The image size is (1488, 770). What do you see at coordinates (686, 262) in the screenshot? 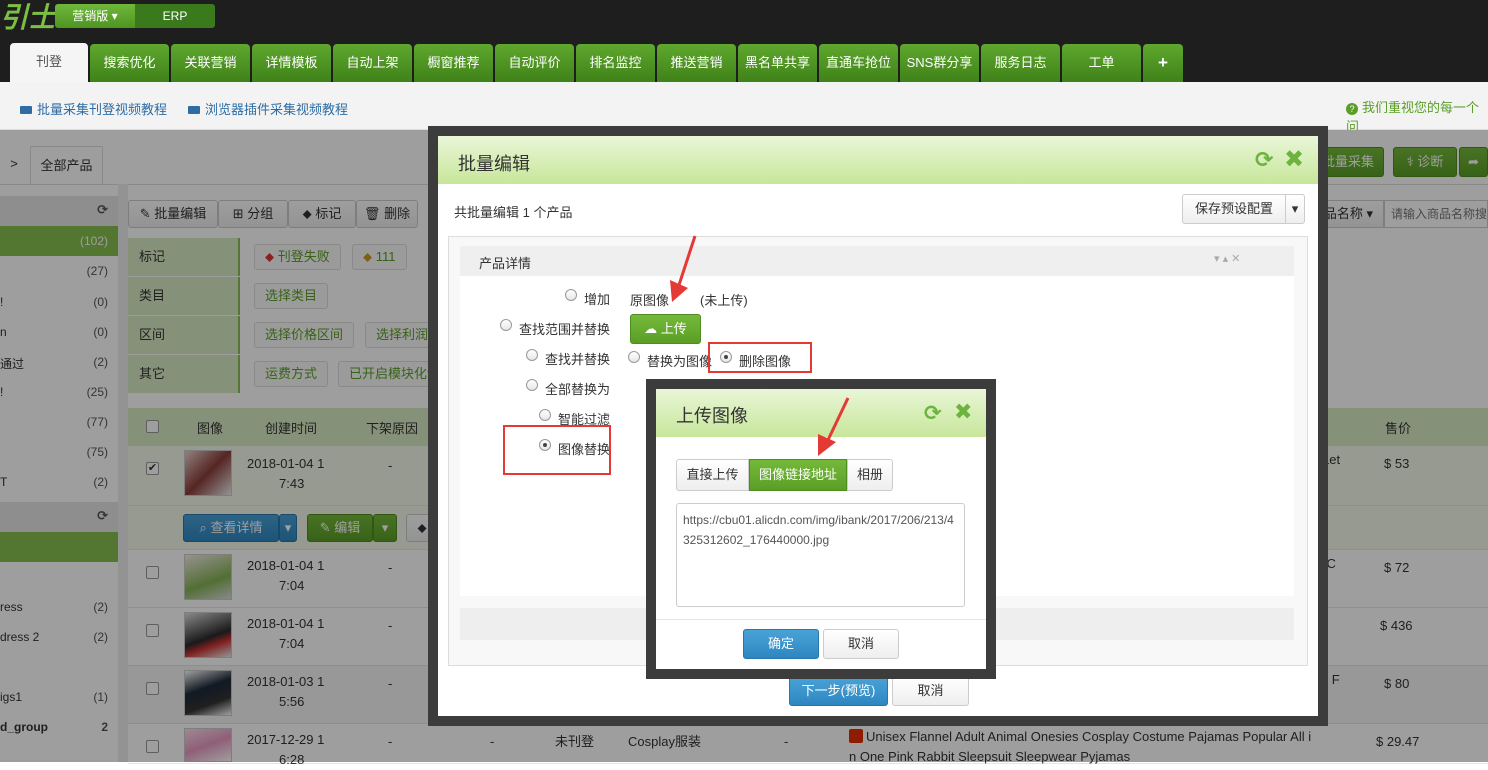
I see `arrow-to-original-image` at bounding box center [686, 262].